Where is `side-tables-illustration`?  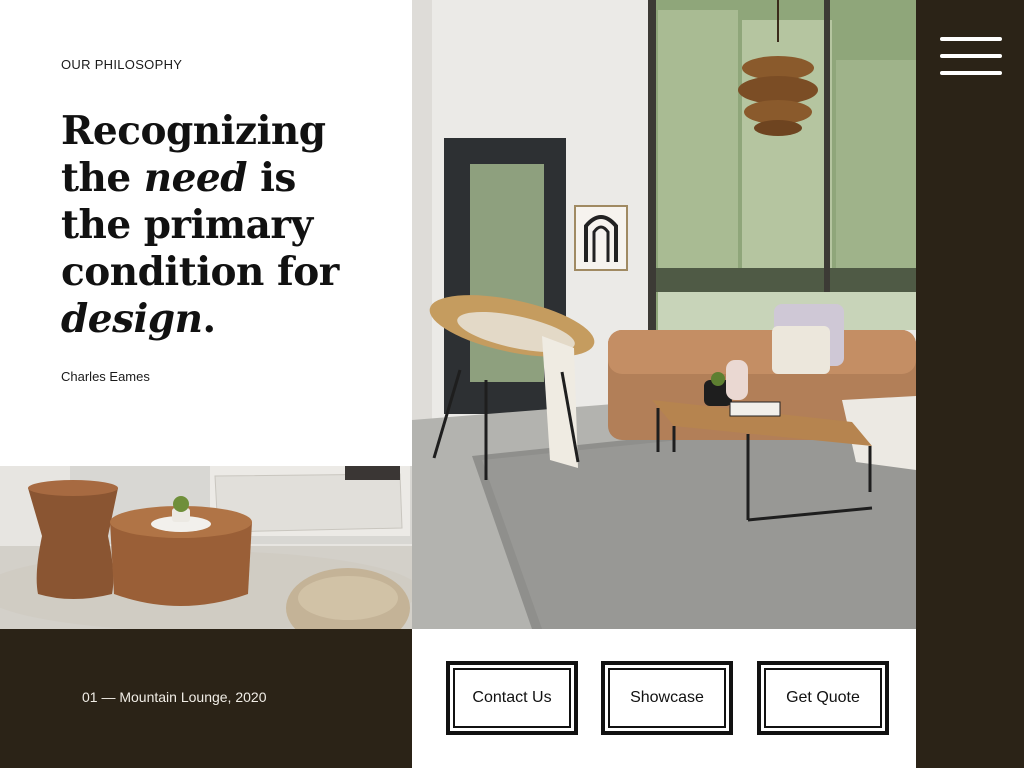
side-tables-illustration is located at coordinates (206, 547).